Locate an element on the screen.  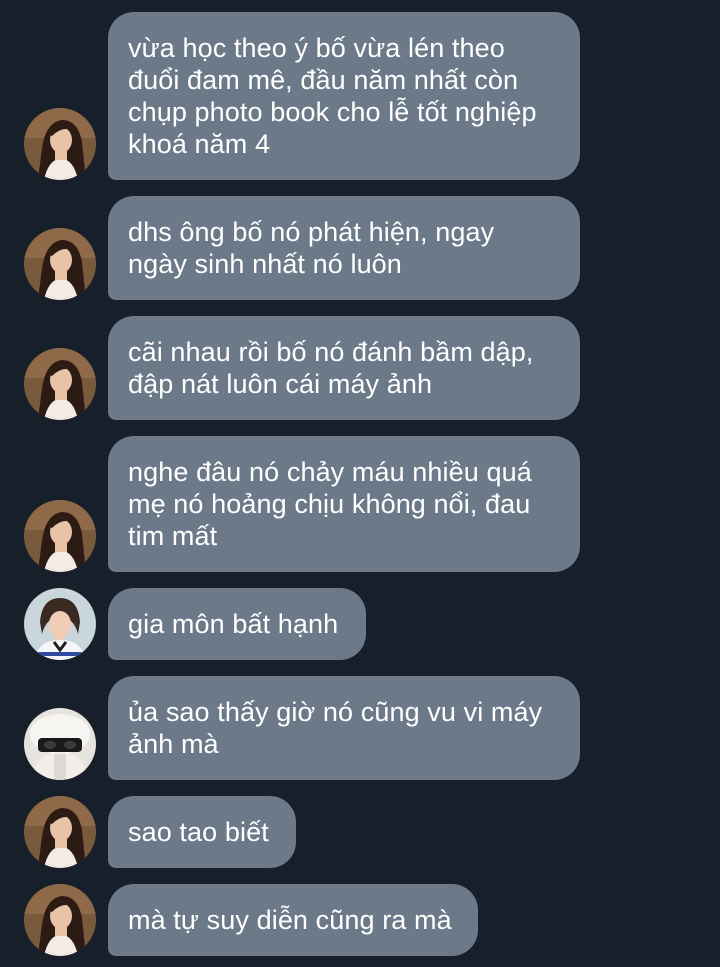
message-bubble: gia môn bất hạnh is located at coordinates (237, 624).